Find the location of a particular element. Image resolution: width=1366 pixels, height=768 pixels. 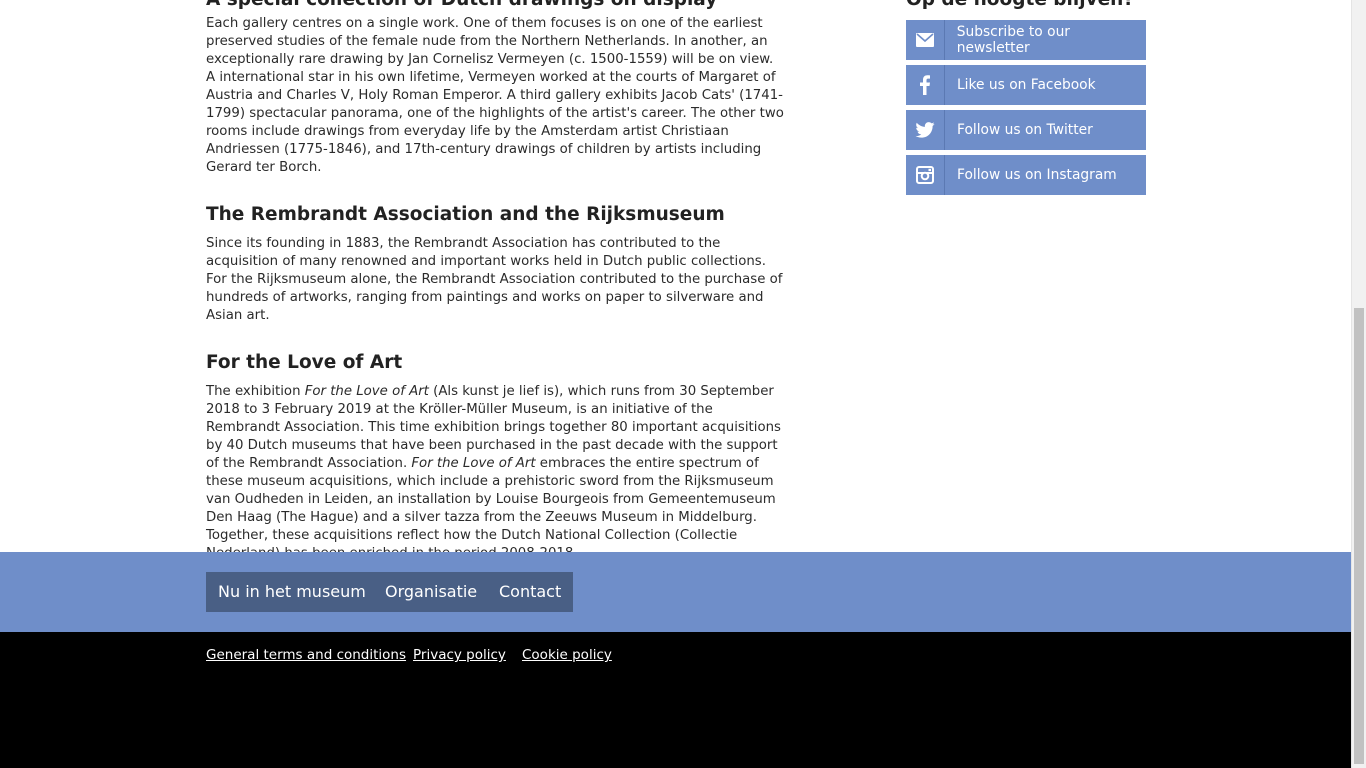

terms-link: General terms and conditions is located at coordinates (306, 655).